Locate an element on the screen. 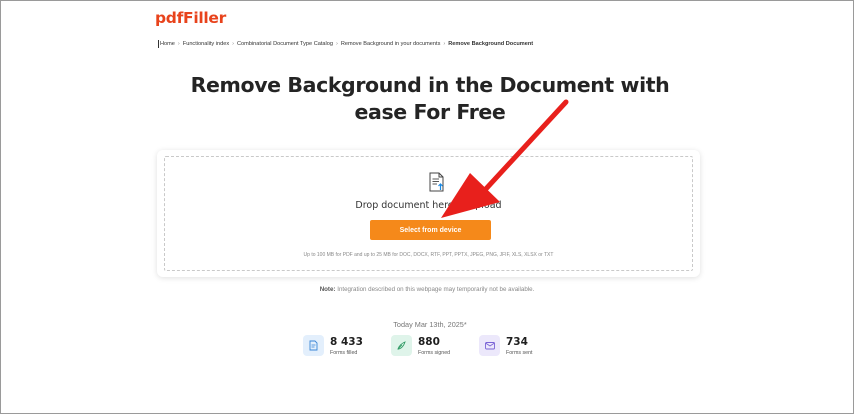 Image resolution: width=854 pixels, height=414 pixels. form-icon is located at coordinates (313, 345).